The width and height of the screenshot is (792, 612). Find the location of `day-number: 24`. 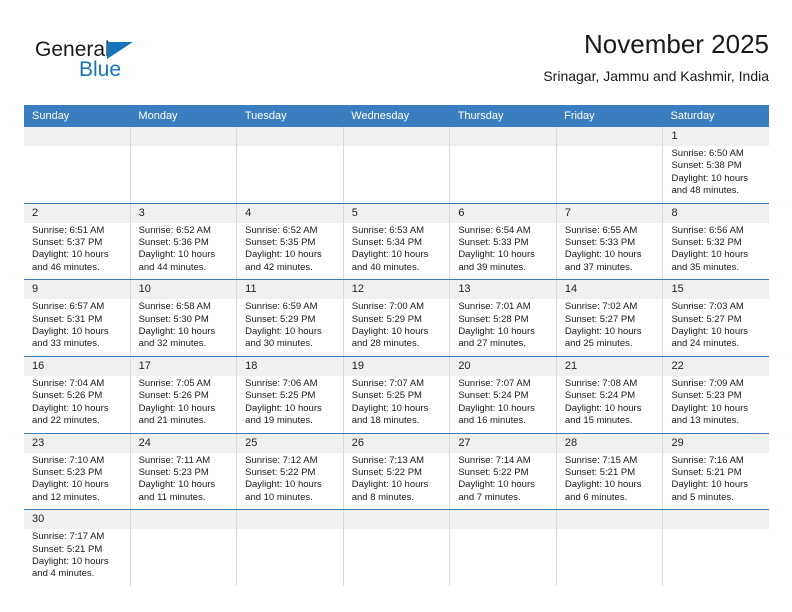

day-number: 24 is located at coordinates (184, 443).